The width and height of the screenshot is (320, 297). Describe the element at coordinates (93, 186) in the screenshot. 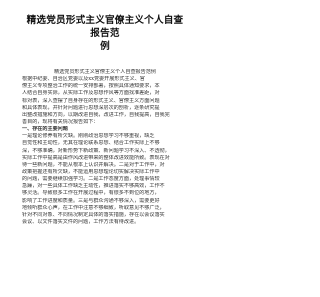

I see `body-line: 急躁，对一些具体工作缺乏主动性，推进落实不够高效，工作不` at that location.